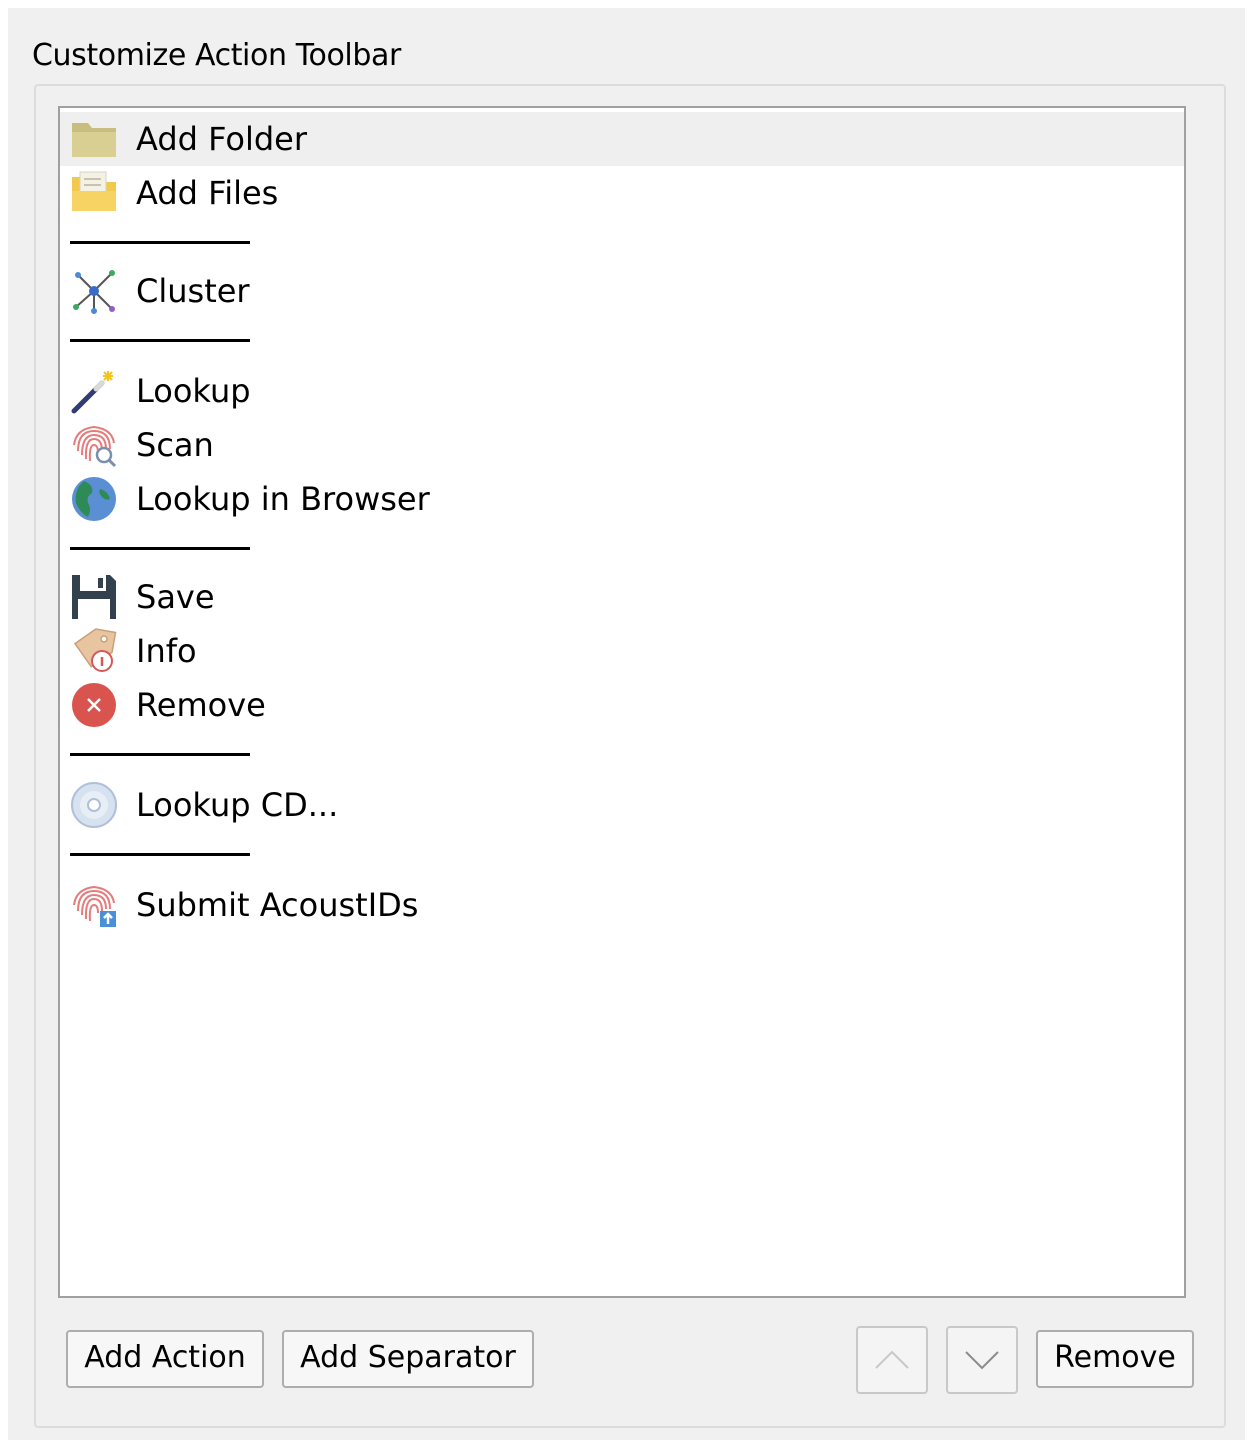 The image size is (1253, 1448). What do you see at coordinates (622, 499) in the screenshot?
I see `list-item-lookup-in-browser: Lookup in Browser` at bounding box center [622, 499].